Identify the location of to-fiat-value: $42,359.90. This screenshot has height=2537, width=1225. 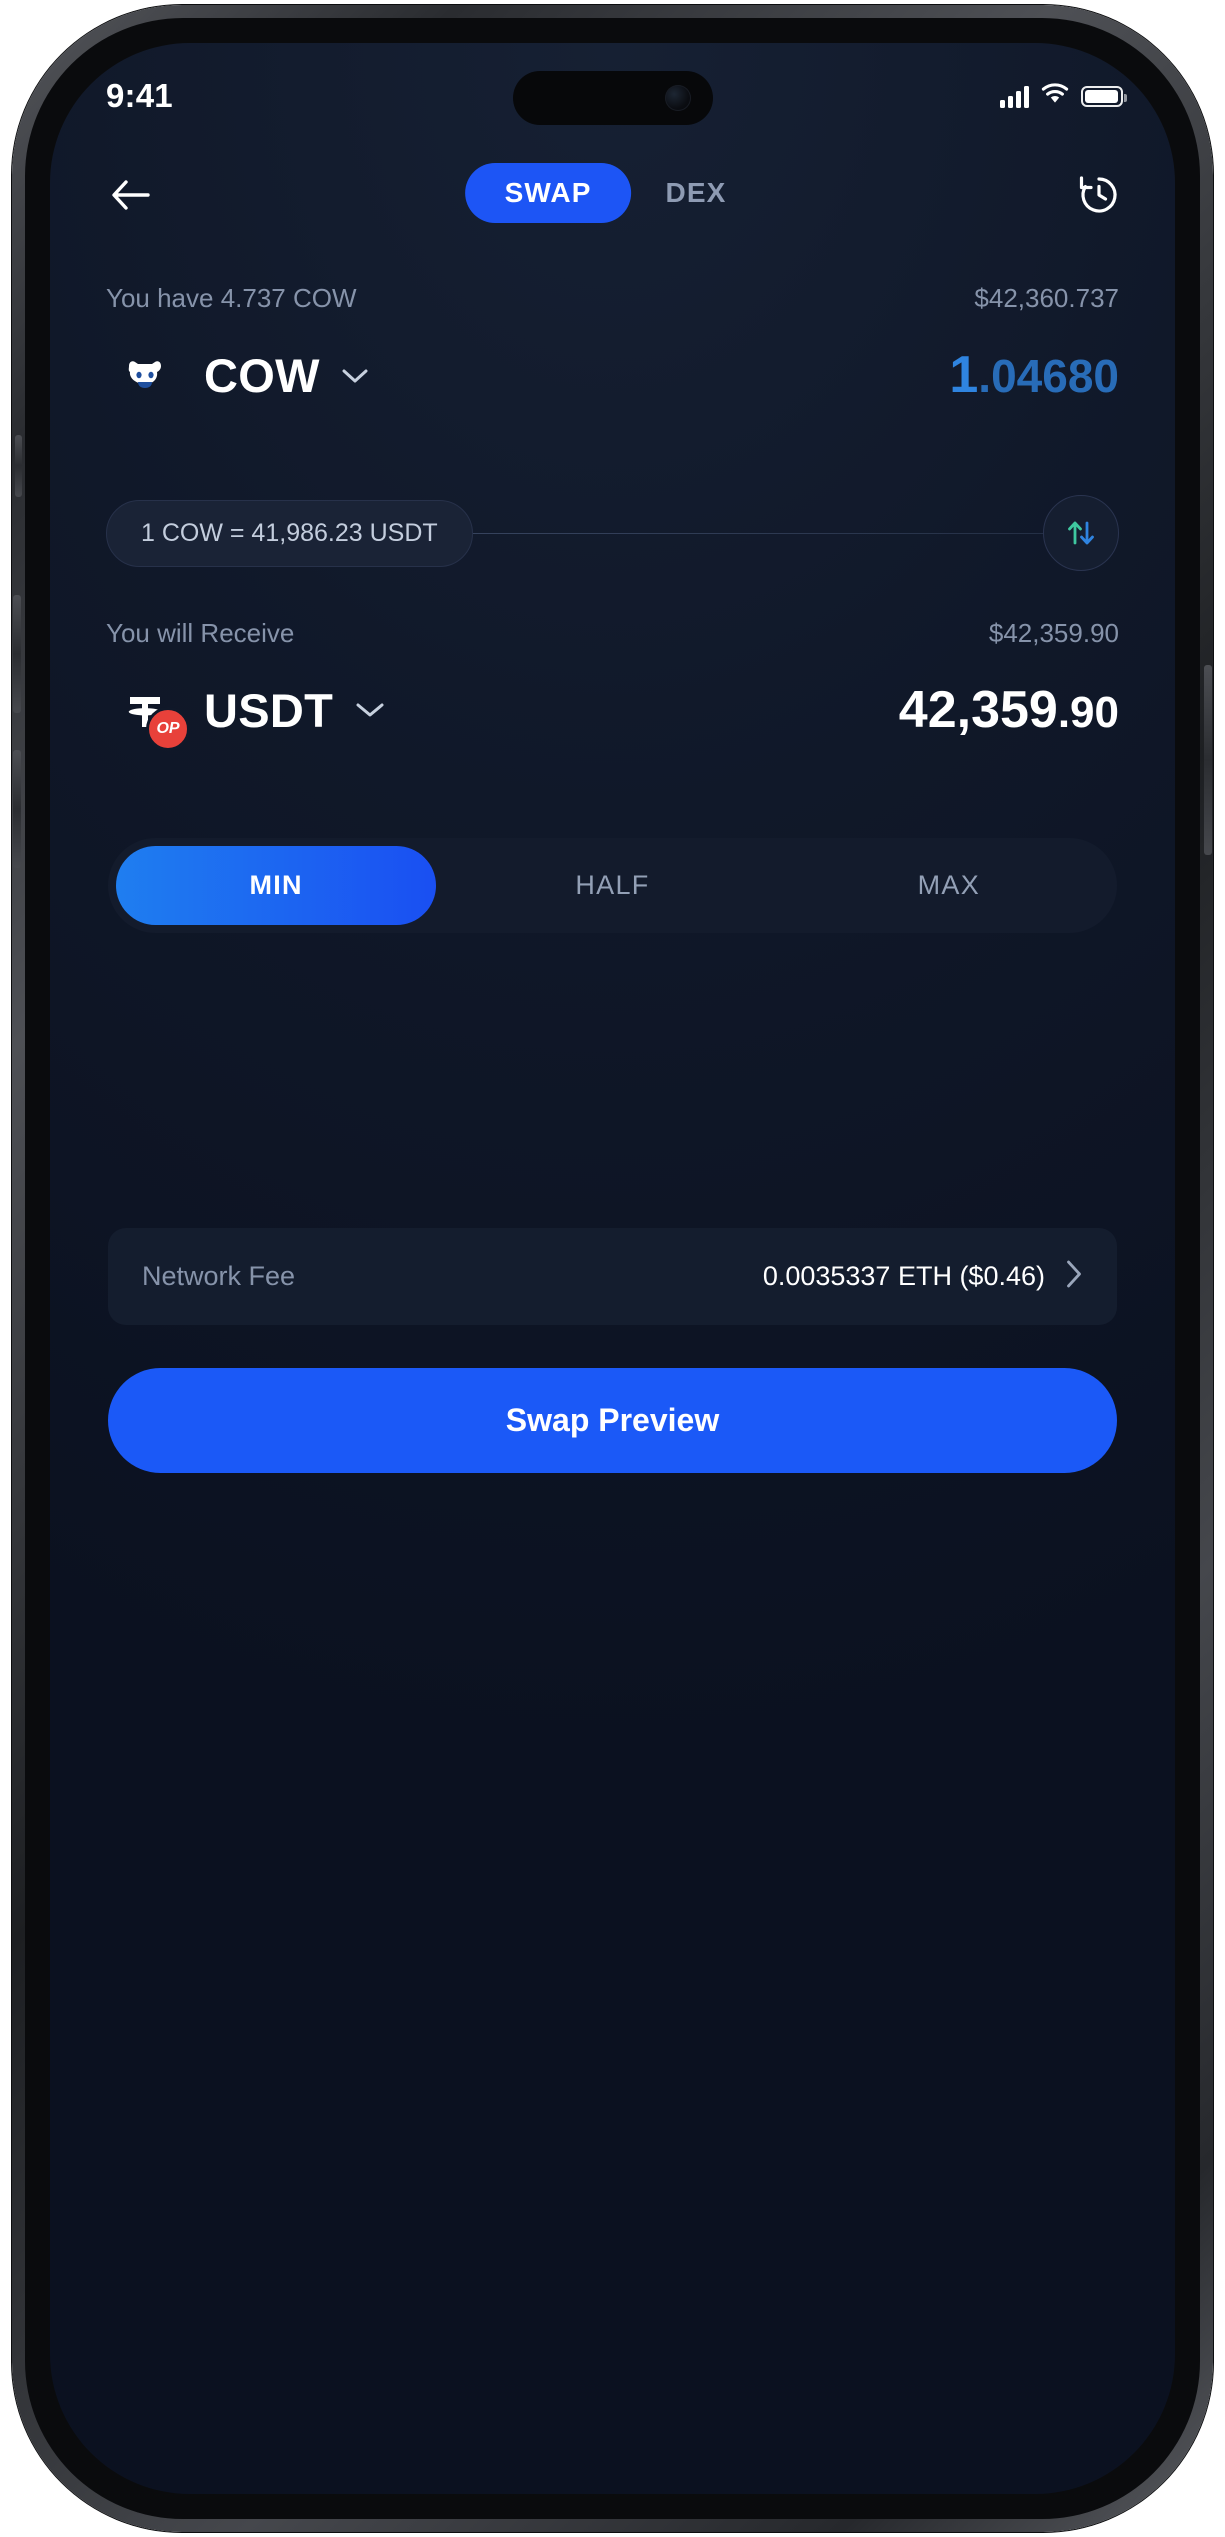
(1053, 633).